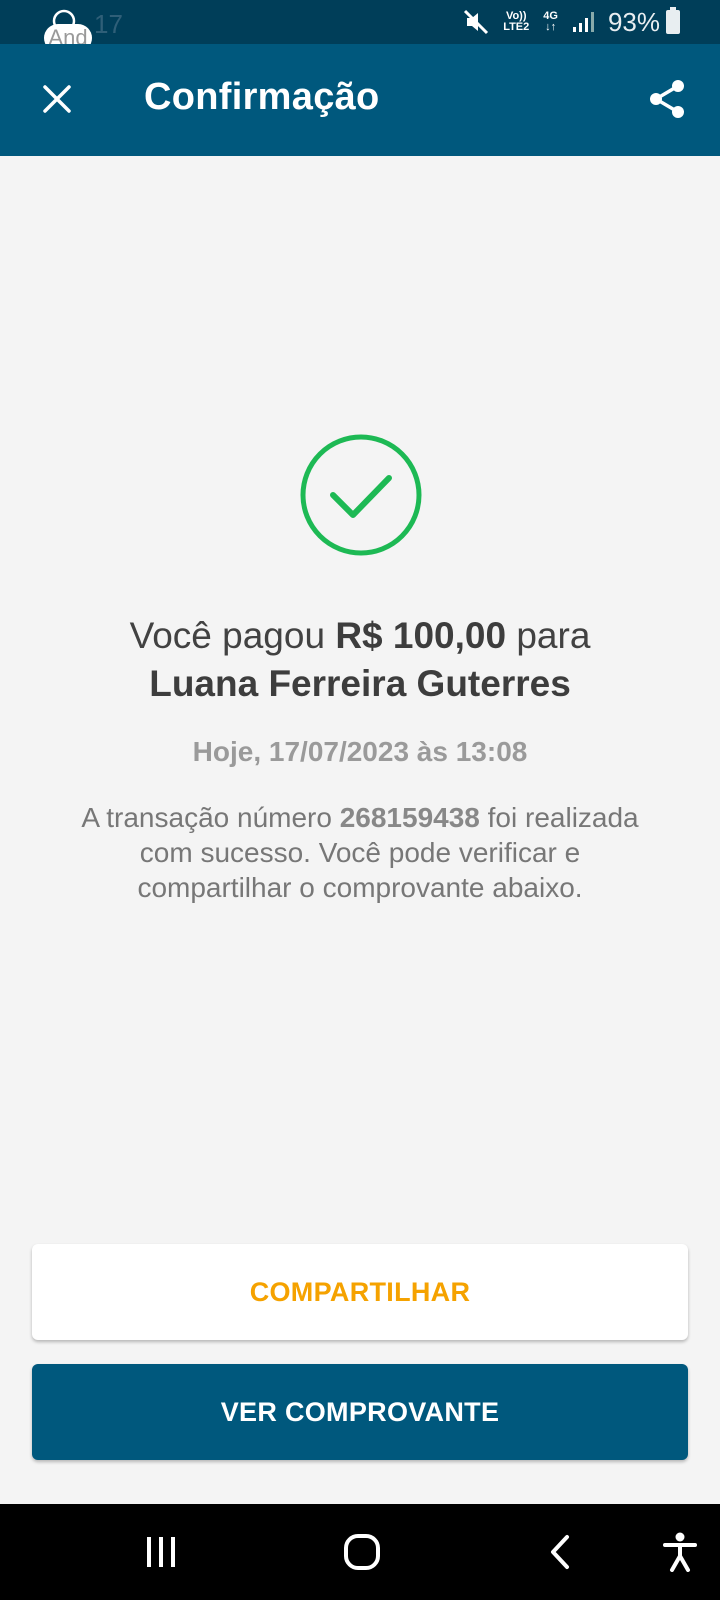 This screenshot has height=1600, width=720. I want to click on app-bar: Confirmação, so click(360, 100).